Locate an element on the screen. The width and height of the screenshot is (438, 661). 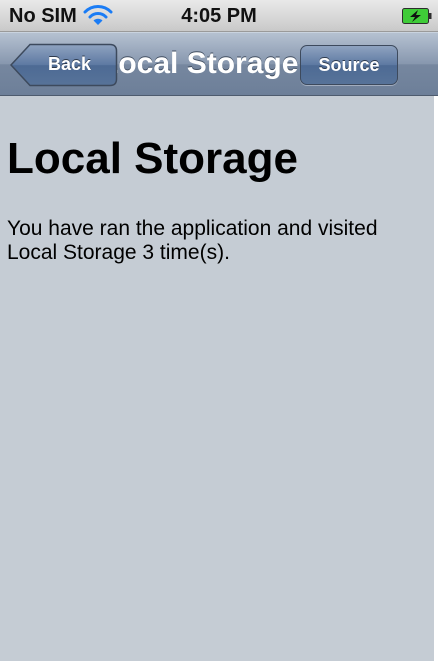
back-button: Back is located at coordinates (64, 65).